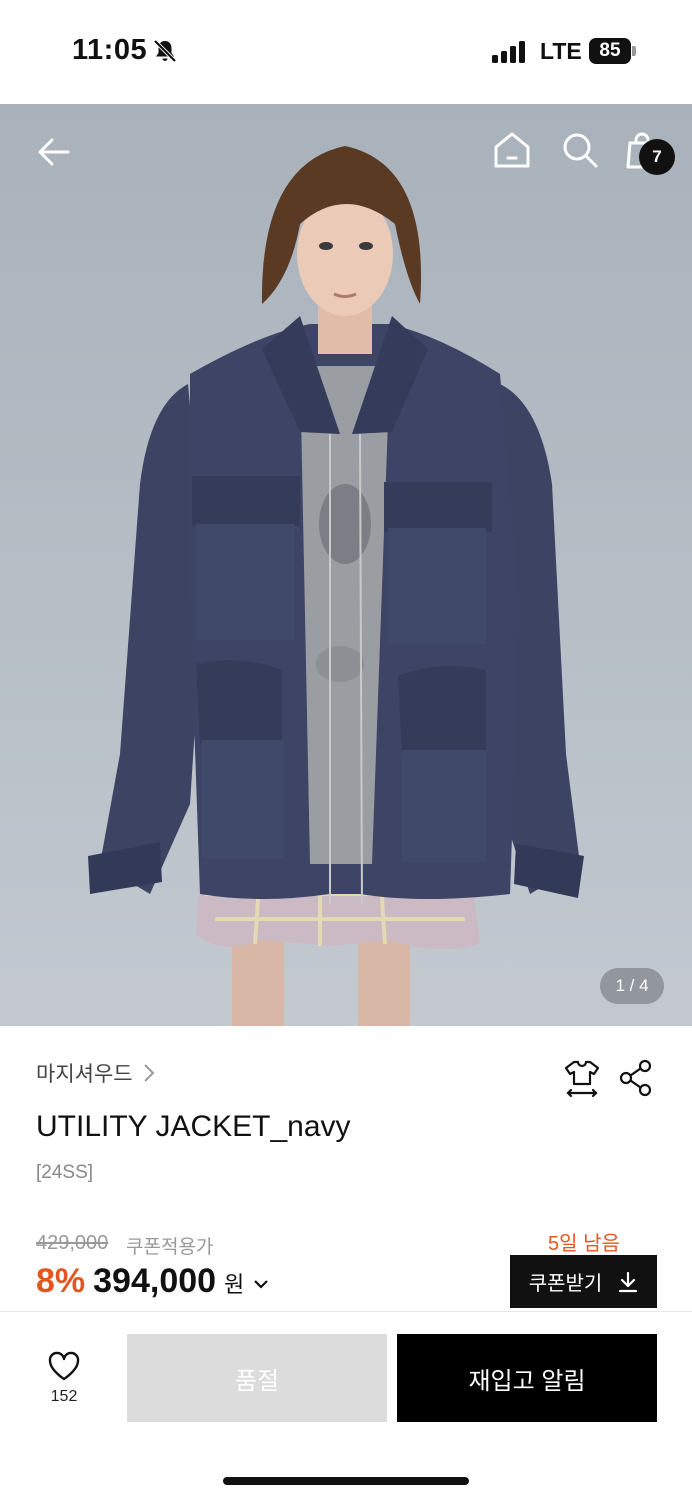 The height and width of the screenshot is (1500, 692). Describe the element at coordinates (610, 51) in the screenshot. I see `battery-indicator: 85` at that location.